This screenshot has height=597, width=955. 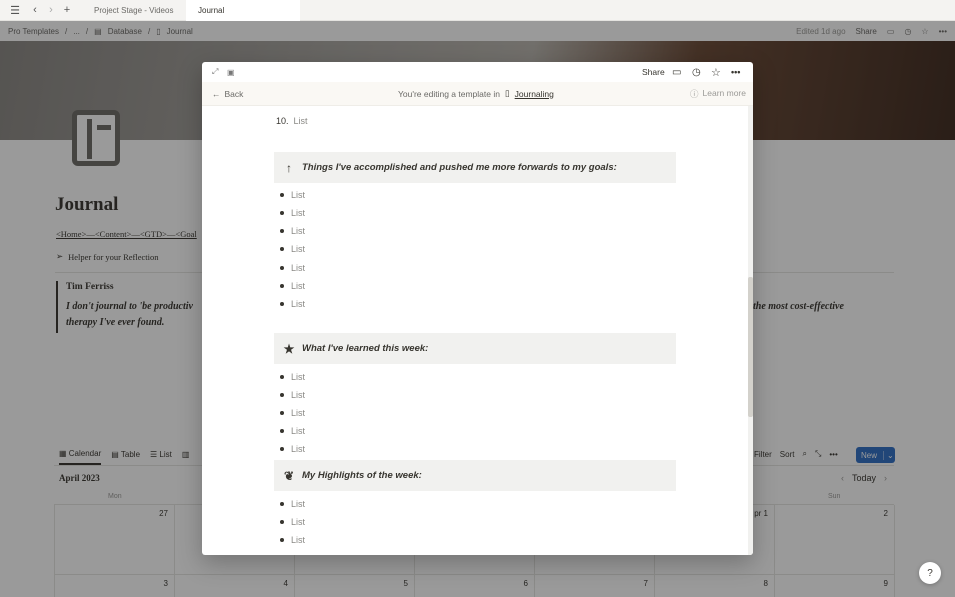 I want to click on new-tab-icon: +, so click(x=67, y=10).